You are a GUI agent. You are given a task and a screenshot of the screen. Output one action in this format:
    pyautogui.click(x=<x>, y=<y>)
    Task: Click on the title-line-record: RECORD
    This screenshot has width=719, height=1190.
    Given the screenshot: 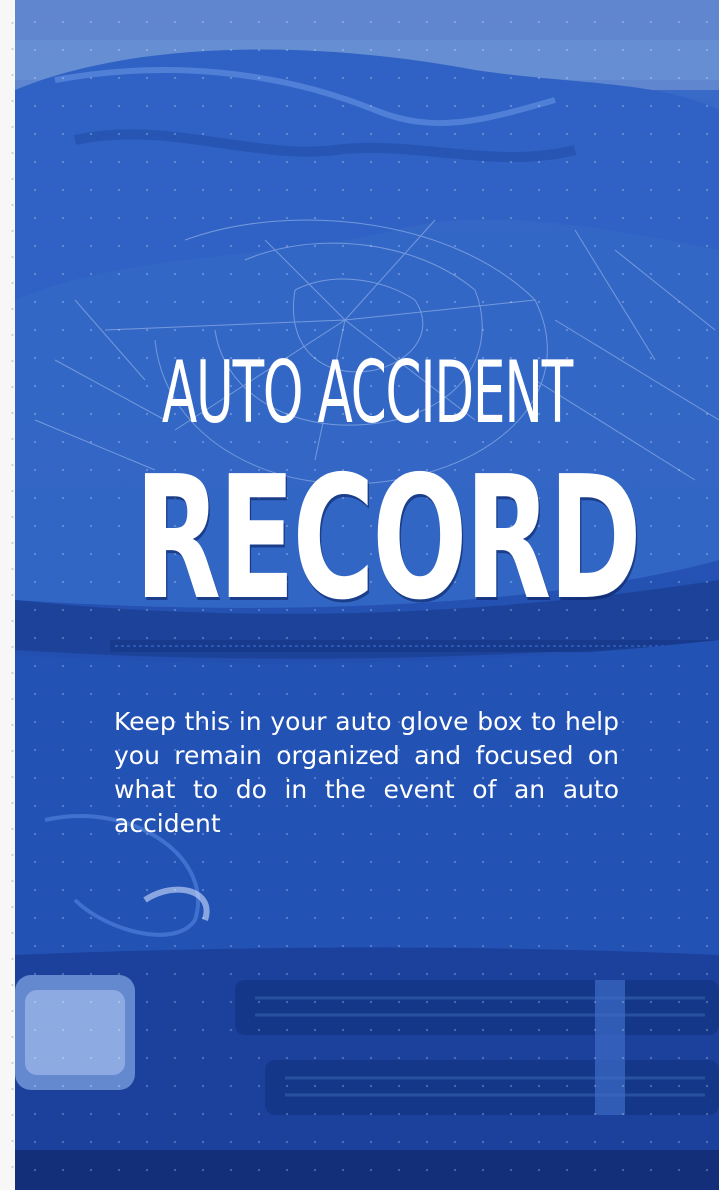 What is the action you would take?
    pyautogui.click(x=388, y=539)
    